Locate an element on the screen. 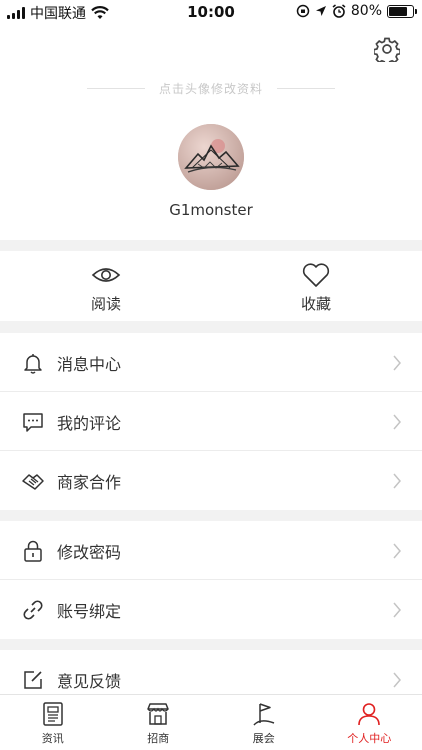 This screenshot has width=422, height=750. favorite-label: 收藏 is located at coordinates (315, 304).